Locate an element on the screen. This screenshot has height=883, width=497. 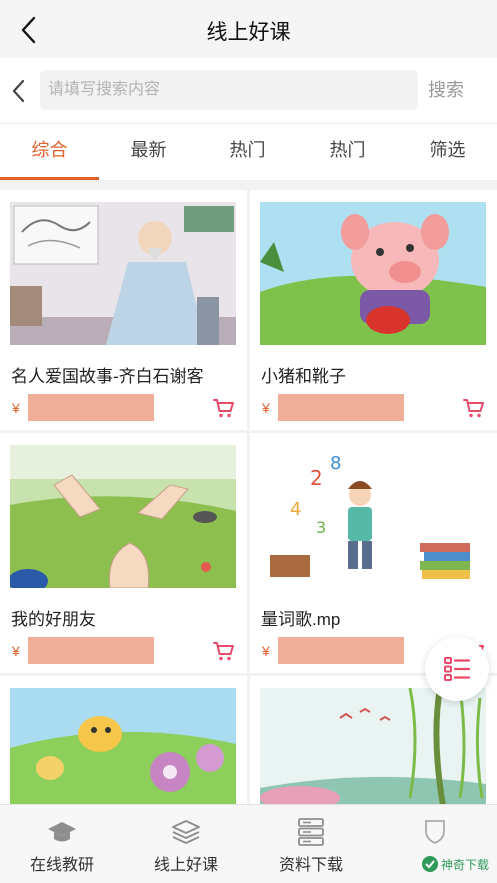
nav-downloads: 资料下载 is located at coordinates (311, 844).